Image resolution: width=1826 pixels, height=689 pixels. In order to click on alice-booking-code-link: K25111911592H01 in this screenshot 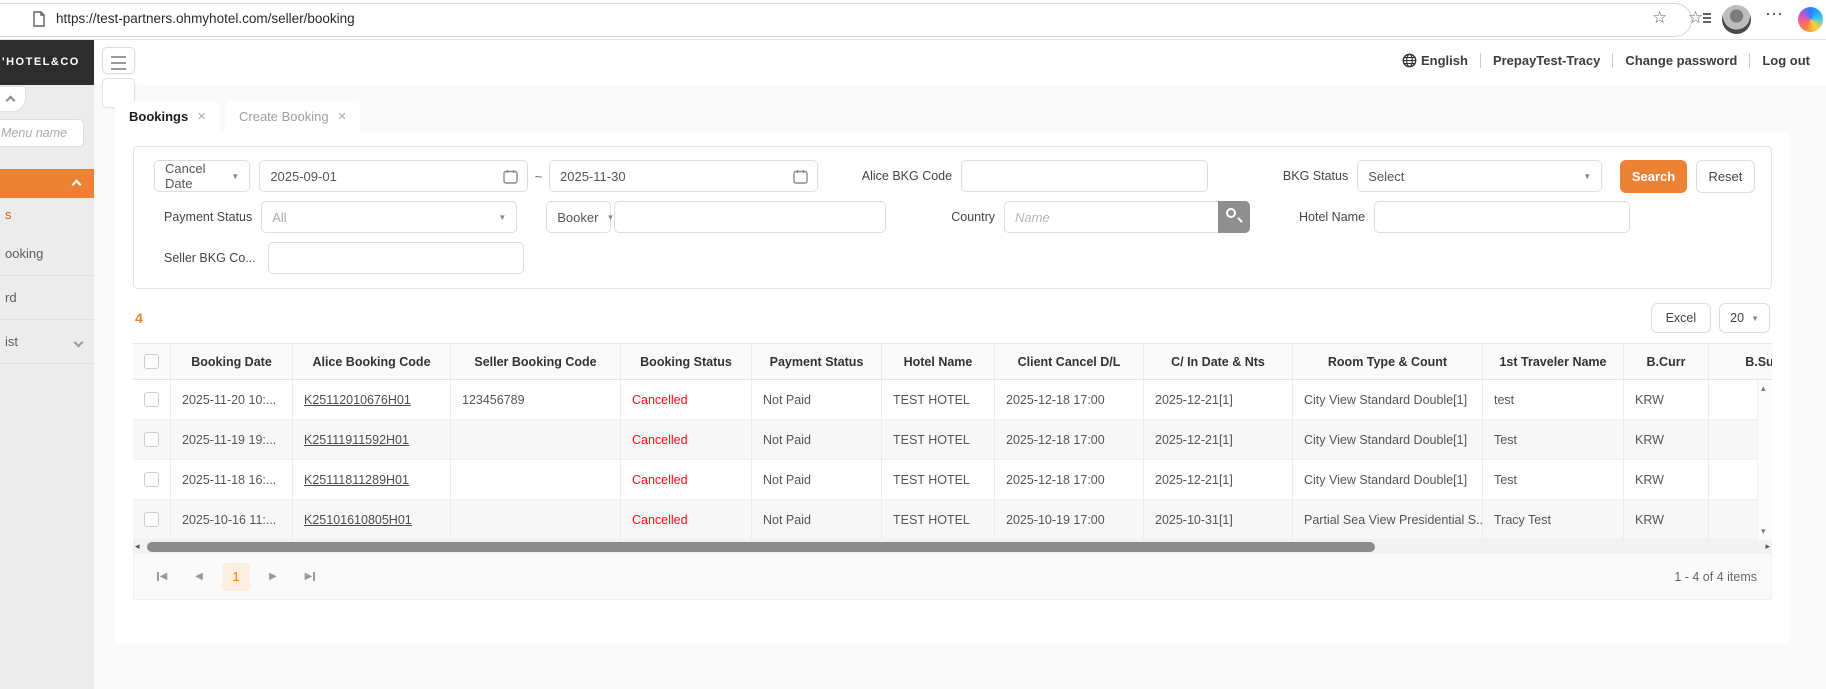, I will do `click(356, 440)`.